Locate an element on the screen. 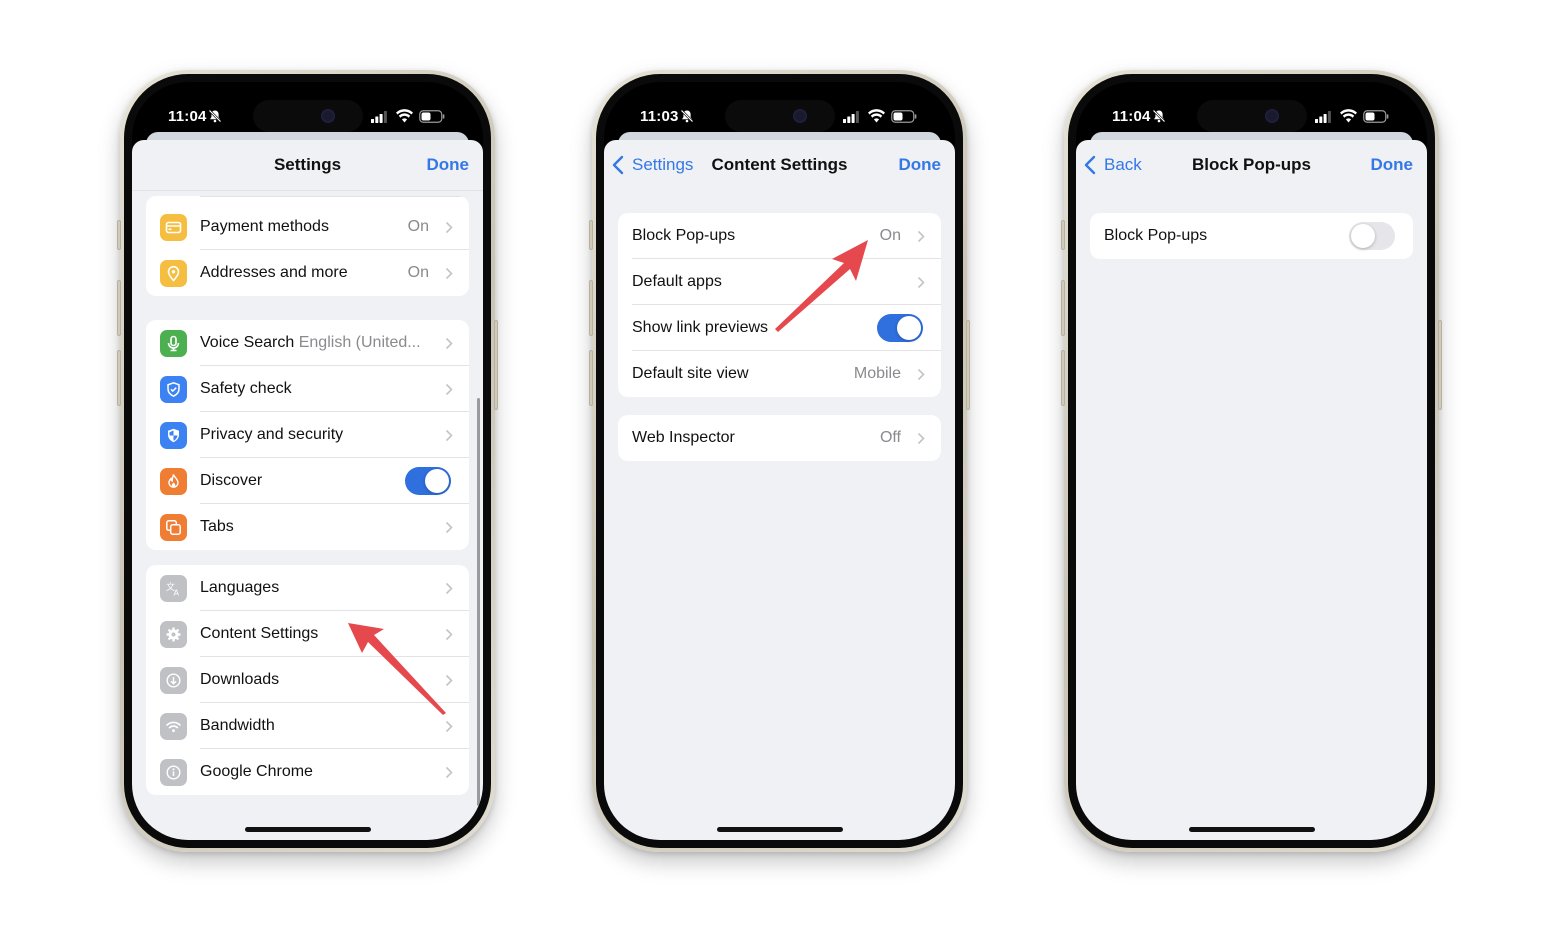  row-default-site-view: Default site view Mobile is located at coordinates (779, 374).